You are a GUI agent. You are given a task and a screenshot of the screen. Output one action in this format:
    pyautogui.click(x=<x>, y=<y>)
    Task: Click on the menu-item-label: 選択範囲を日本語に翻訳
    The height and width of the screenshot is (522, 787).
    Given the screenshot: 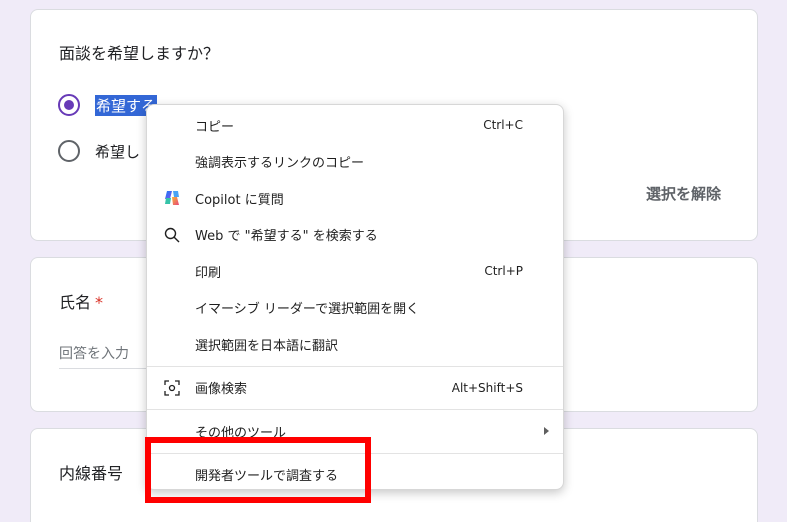 What is the action you would take?
    pyautogui.click(x=267, y=346)
    